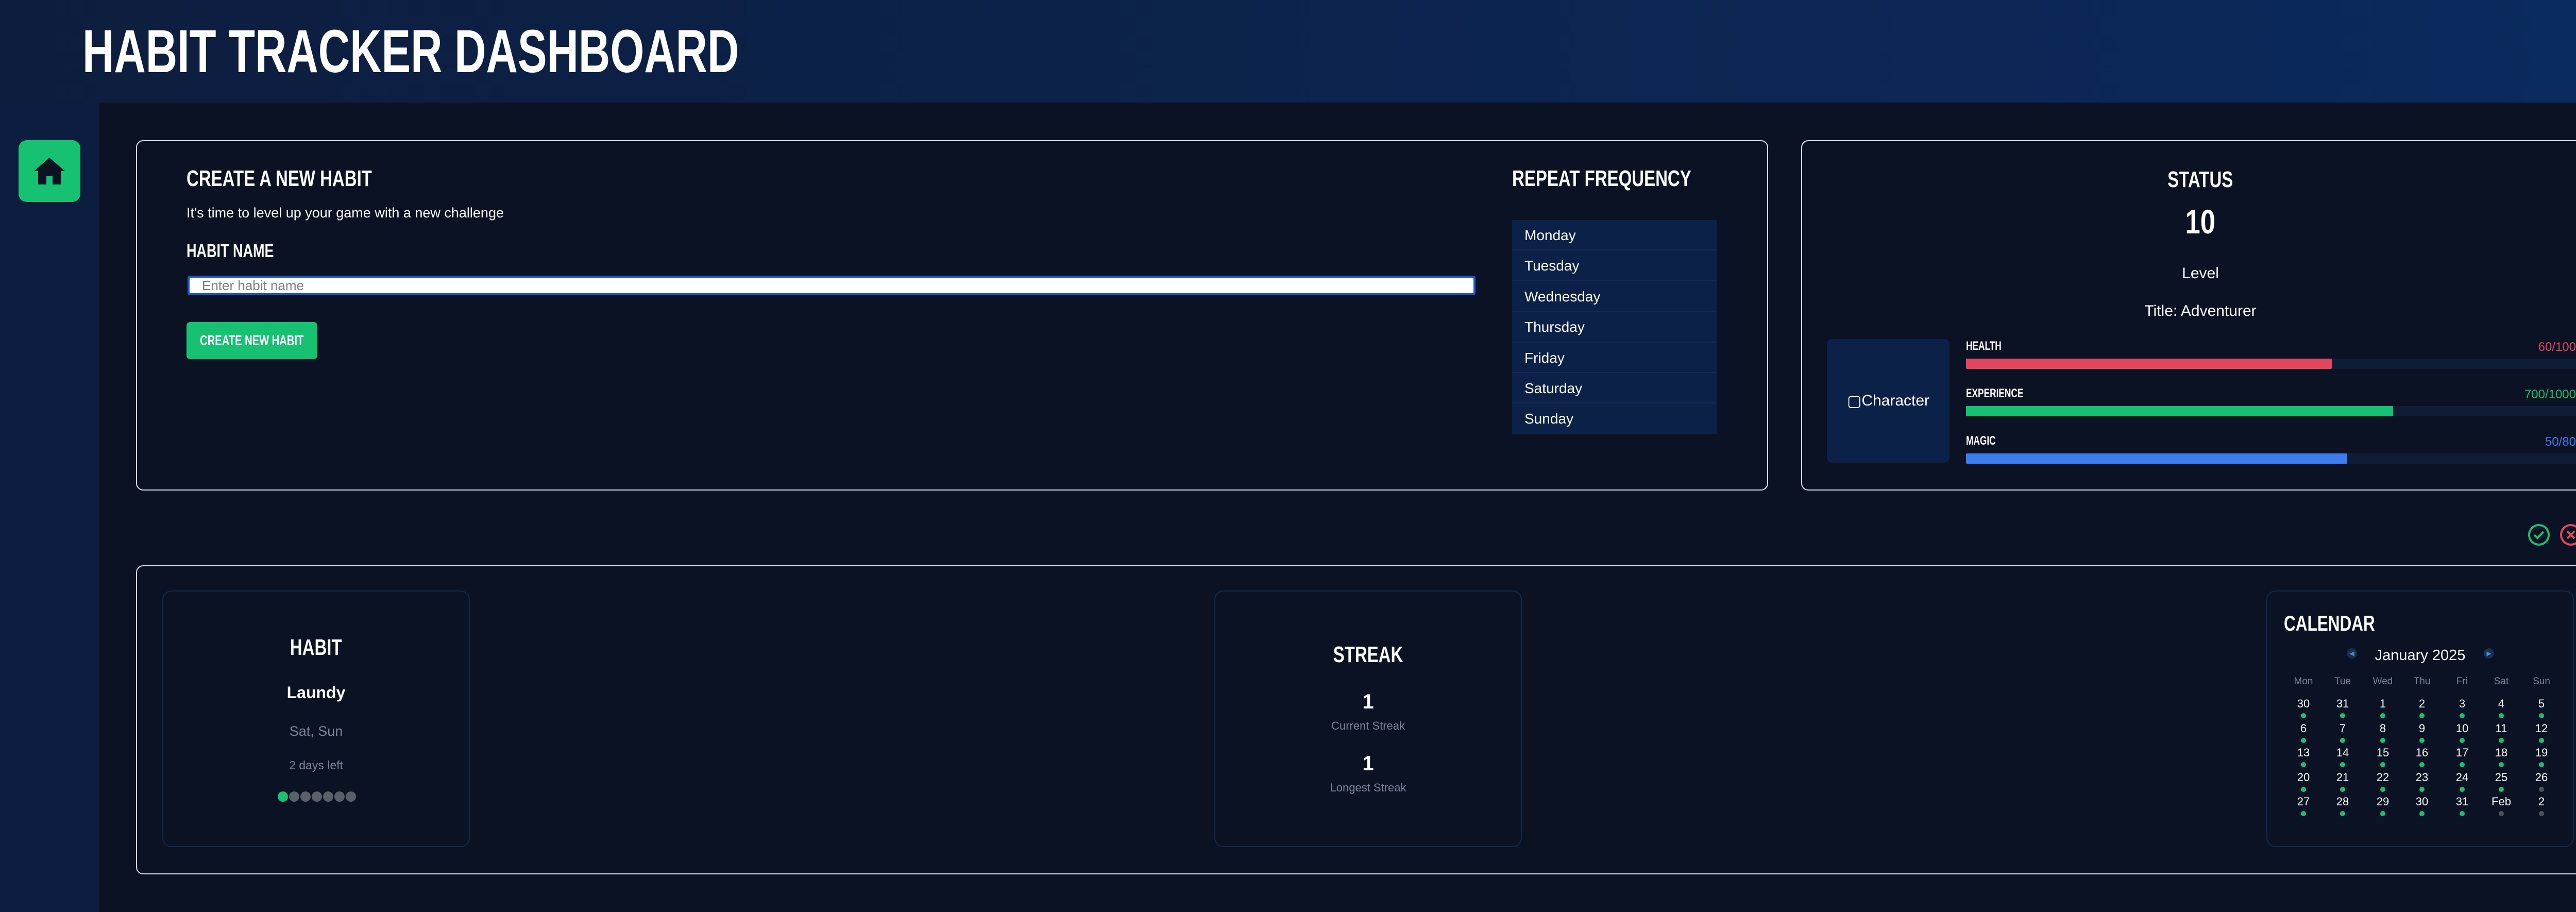 Image resolution: width=2576 pixels, height=912 pixels. What do you see at coordinates (2568, 534) in the screenshot?
I see `cancel-button` at bounding box center [2568, 534].